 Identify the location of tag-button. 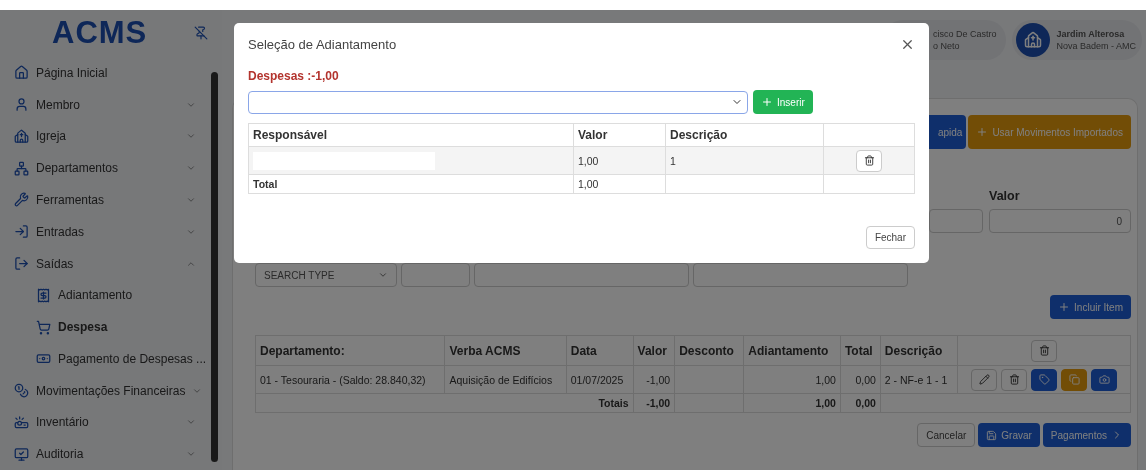
(1044, 379).